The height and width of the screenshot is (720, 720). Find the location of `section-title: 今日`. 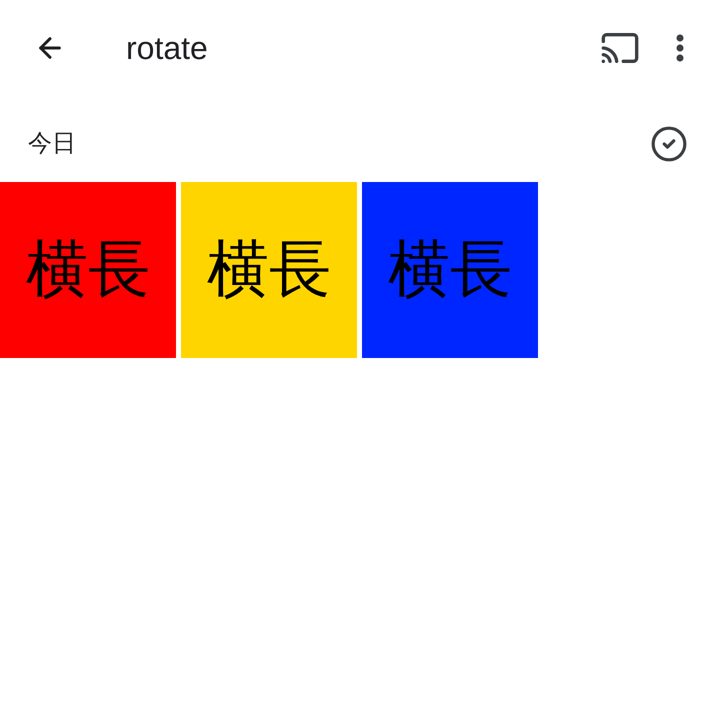

section-title: 今日 is located at coordinates (52, 144).